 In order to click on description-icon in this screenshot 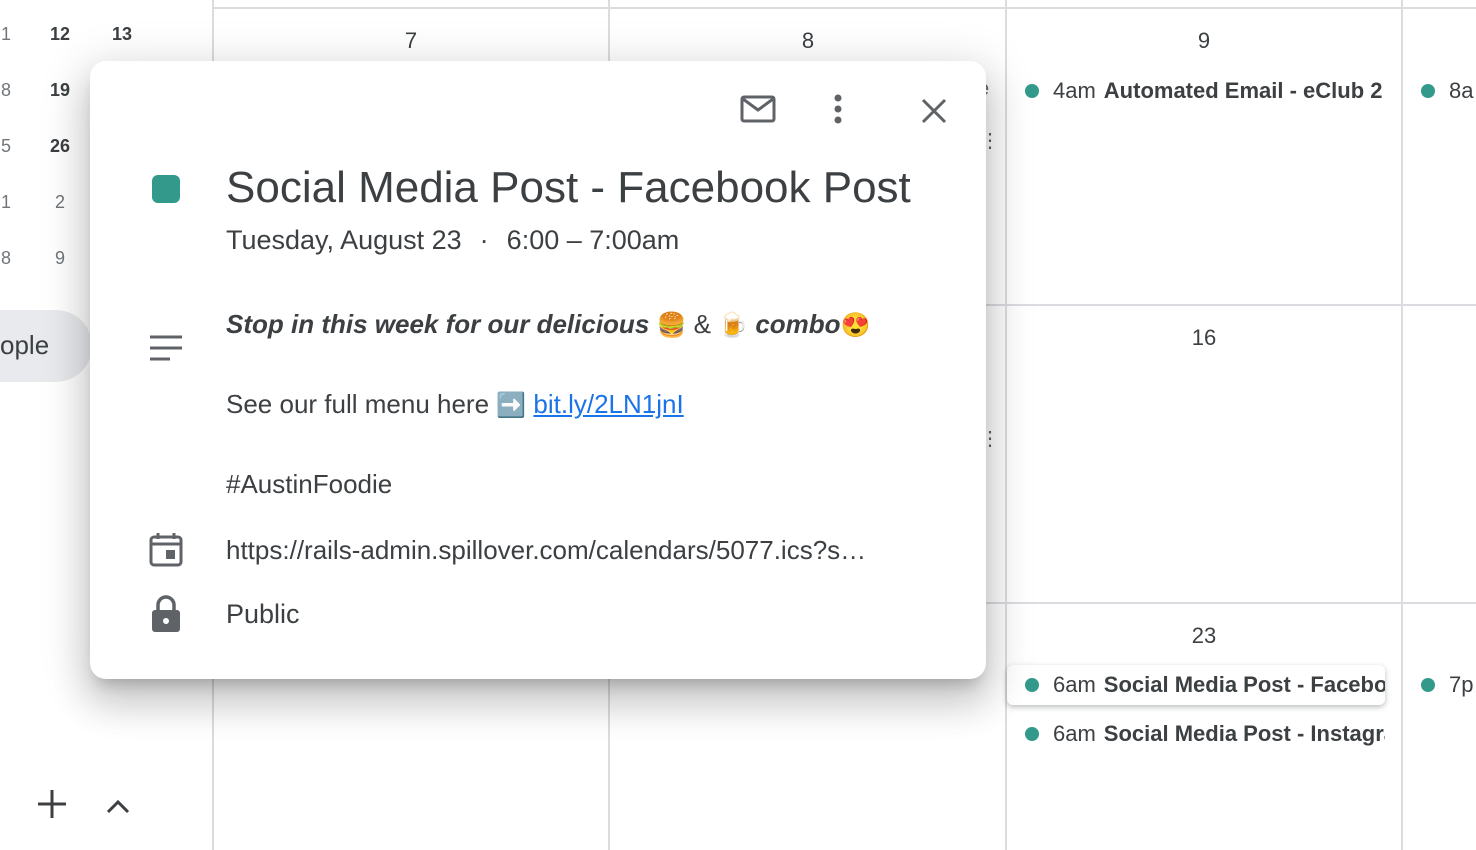, I will do `click(166, 348)`.